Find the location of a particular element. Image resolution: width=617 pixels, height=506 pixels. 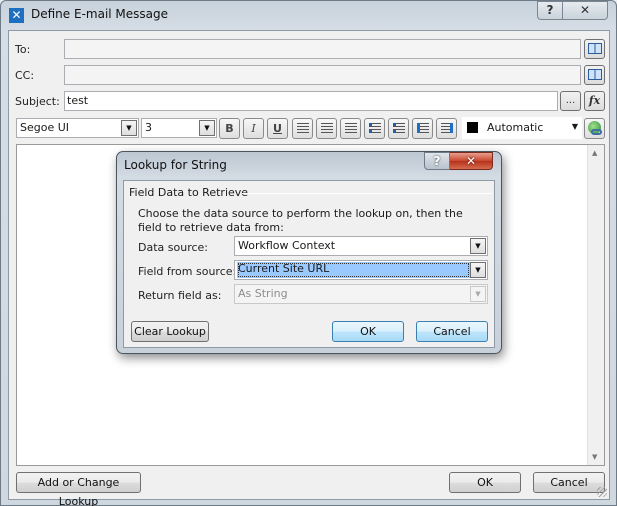

app-tools-icon: ✕ is located at coordinates (16, 15).